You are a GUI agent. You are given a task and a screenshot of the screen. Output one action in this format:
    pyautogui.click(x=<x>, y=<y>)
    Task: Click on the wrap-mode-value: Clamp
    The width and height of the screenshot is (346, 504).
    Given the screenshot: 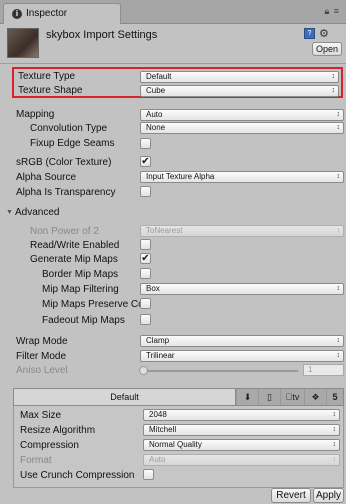 What is the action you would take?
    pyautogui.click(x=158, y=340)
    